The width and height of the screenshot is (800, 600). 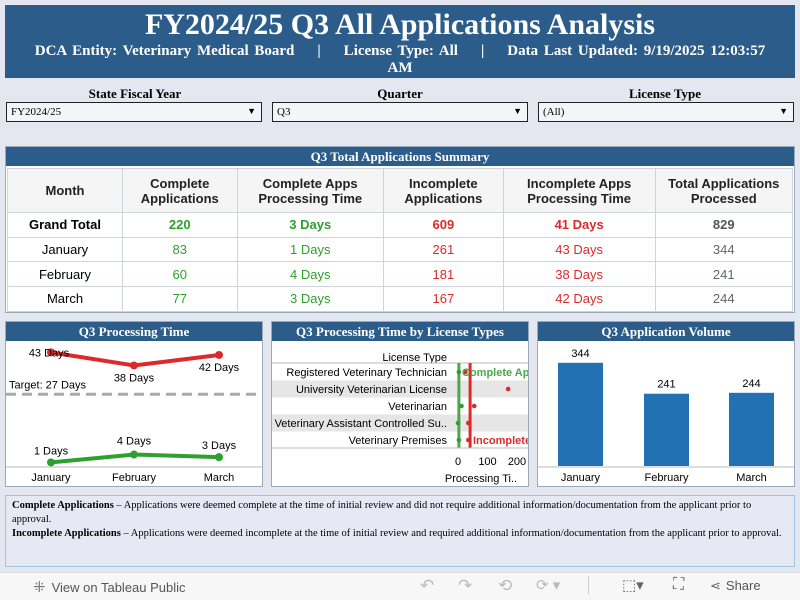 What do you see at coordinates (633, 585) in the screenshot?
I see `download-icon: ⬚▾` at bounding box center [633, 585].